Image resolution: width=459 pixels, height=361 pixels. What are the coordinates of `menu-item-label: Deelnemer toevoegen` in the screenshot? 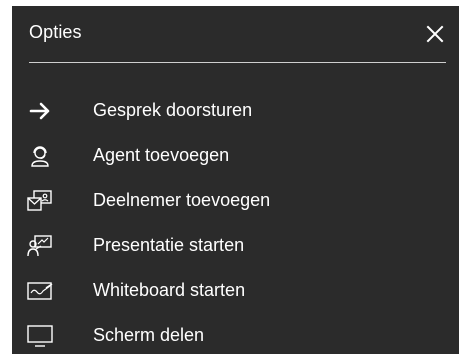 It's located at (182, 200).